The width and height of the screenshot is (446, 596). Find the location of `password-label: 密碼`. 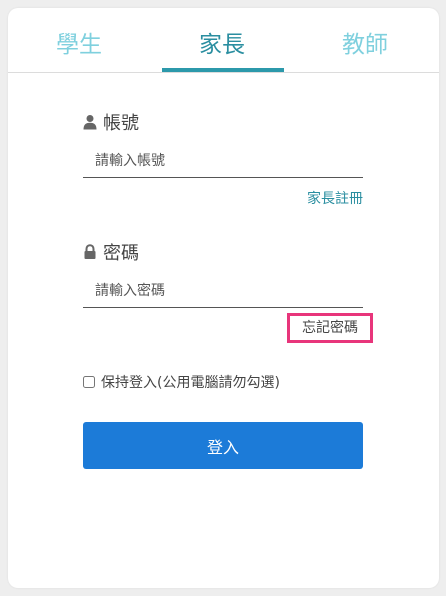

password-label: 密碼 is located at coordinates (111, 254).